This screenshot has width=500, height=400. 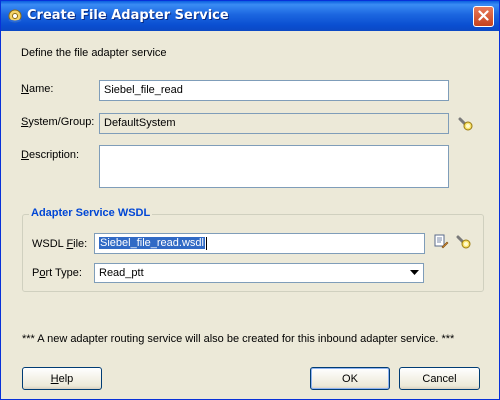 What do you see at coordinates (58, 122) in the screenshot?
I see `system-group-label: System/Group:` at bounding box center [58, 122].